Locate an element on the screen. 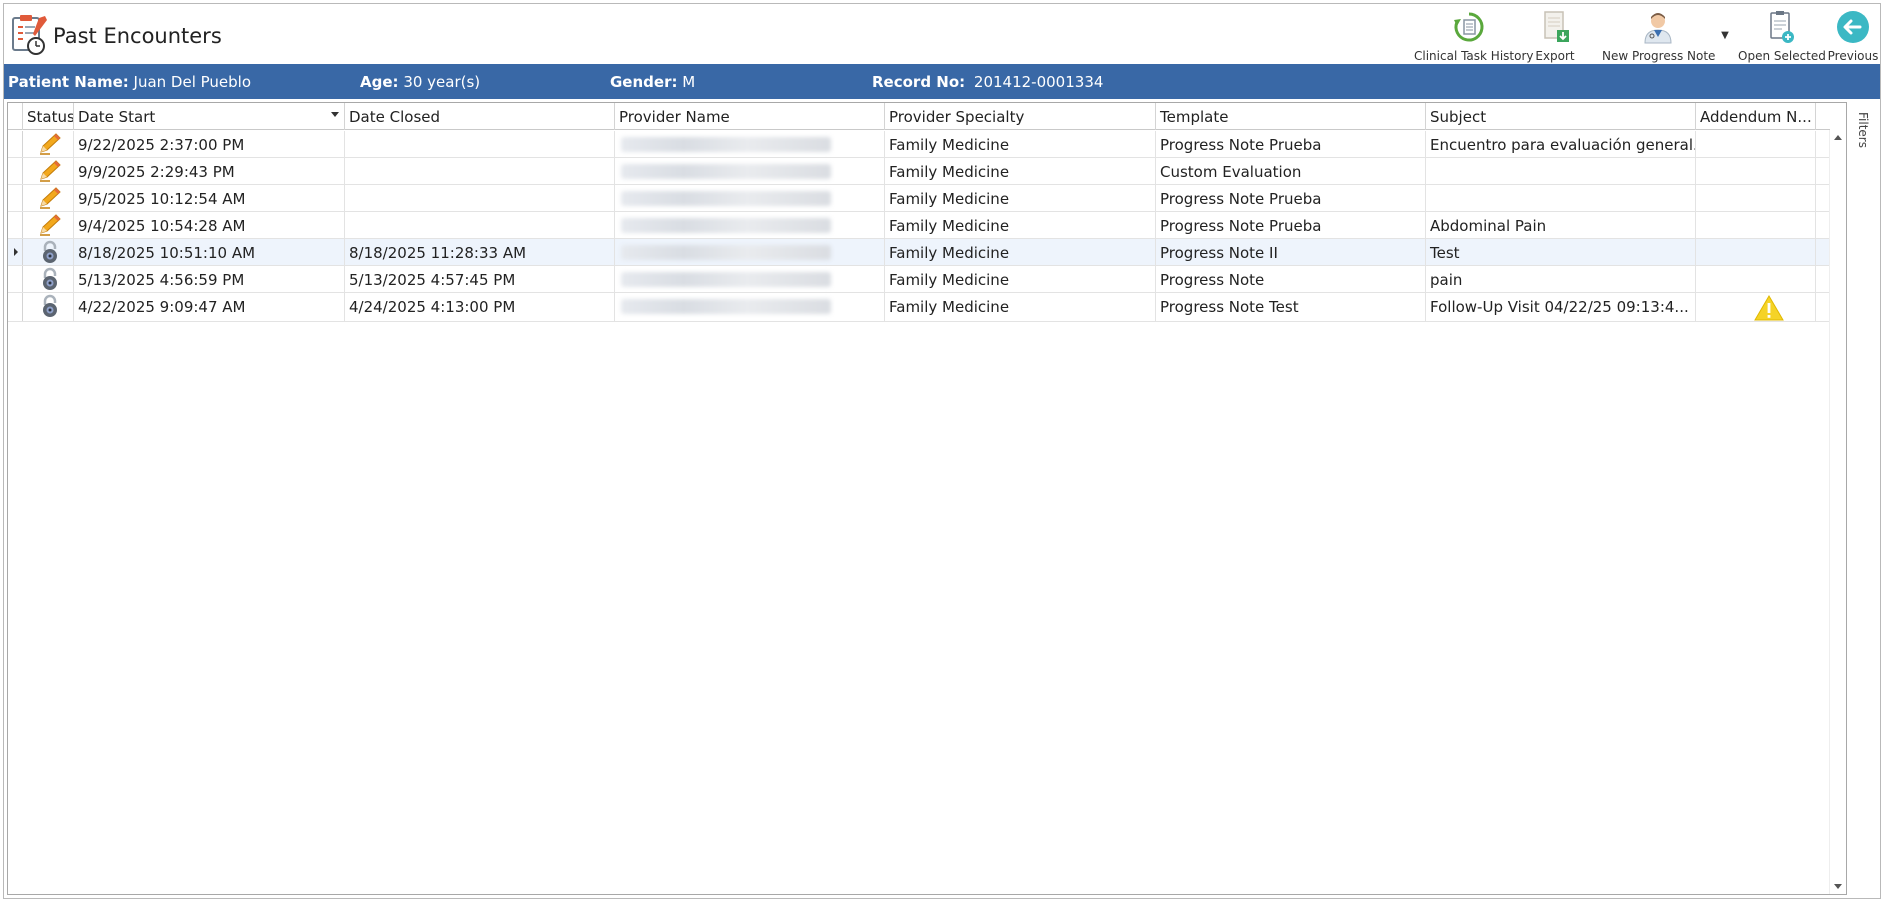 The height and width of the screenshot is (901, 1883). cell-date-start: 9/22/2025 2:37:00 PM is located at coordinates (209, 144).